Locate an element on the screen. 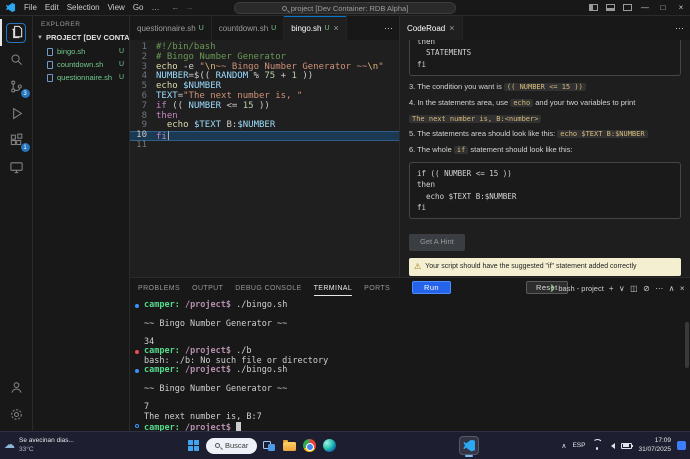  tab-bingo.sh: bingo.sh U × is located at coordinates (315, 28).